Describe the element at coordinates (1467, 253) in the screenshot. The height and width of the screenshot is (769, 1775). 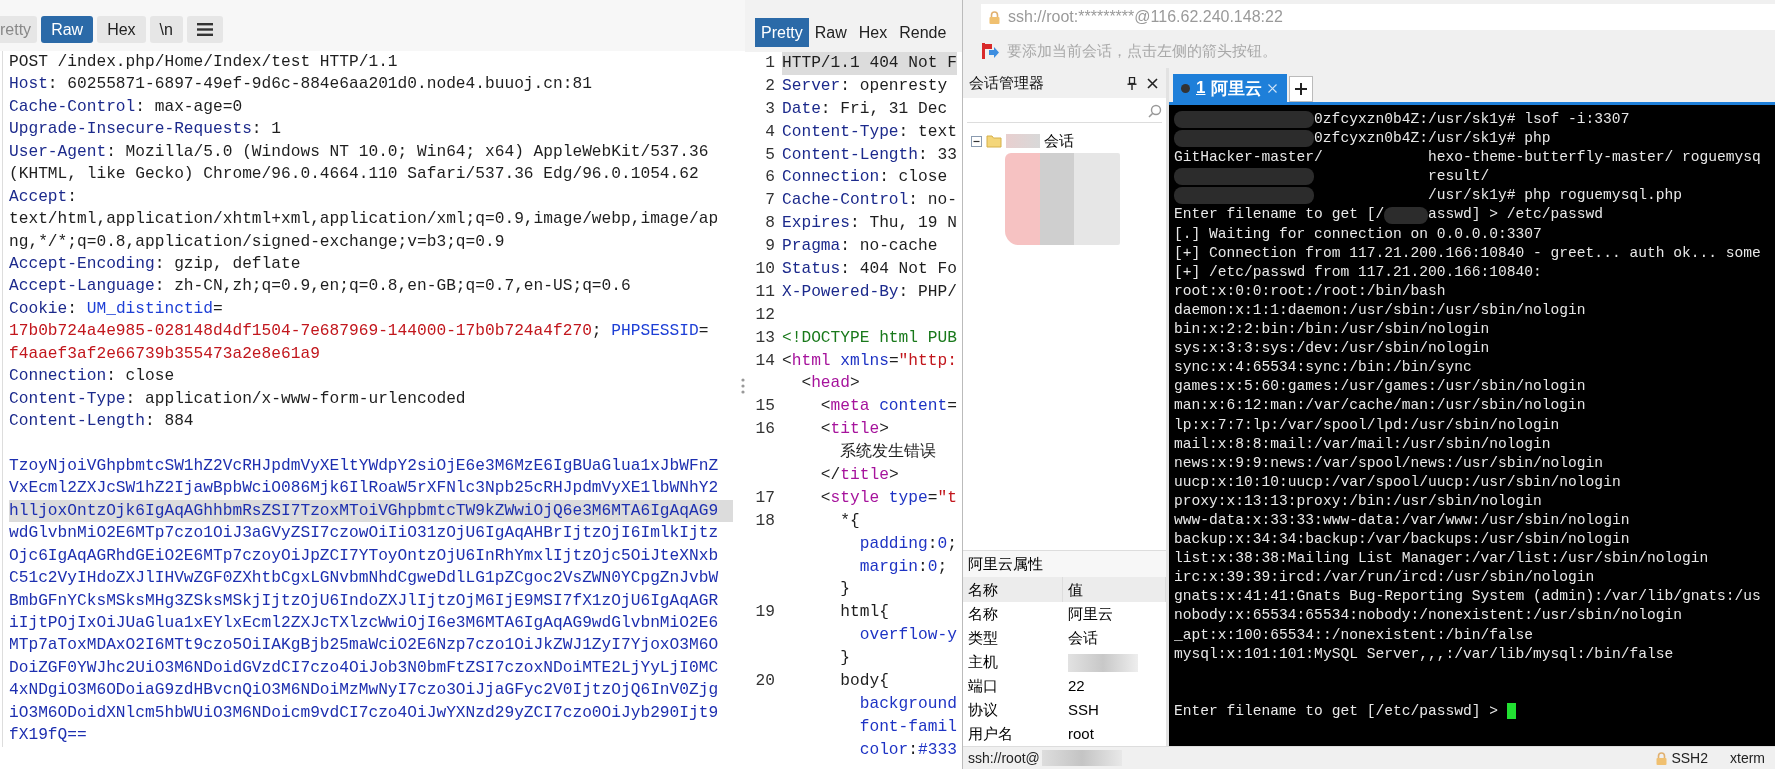
I see `terminal-text: [+] Connection from 117.21.200.166:10840 - greet... auth ok... some` at that location.